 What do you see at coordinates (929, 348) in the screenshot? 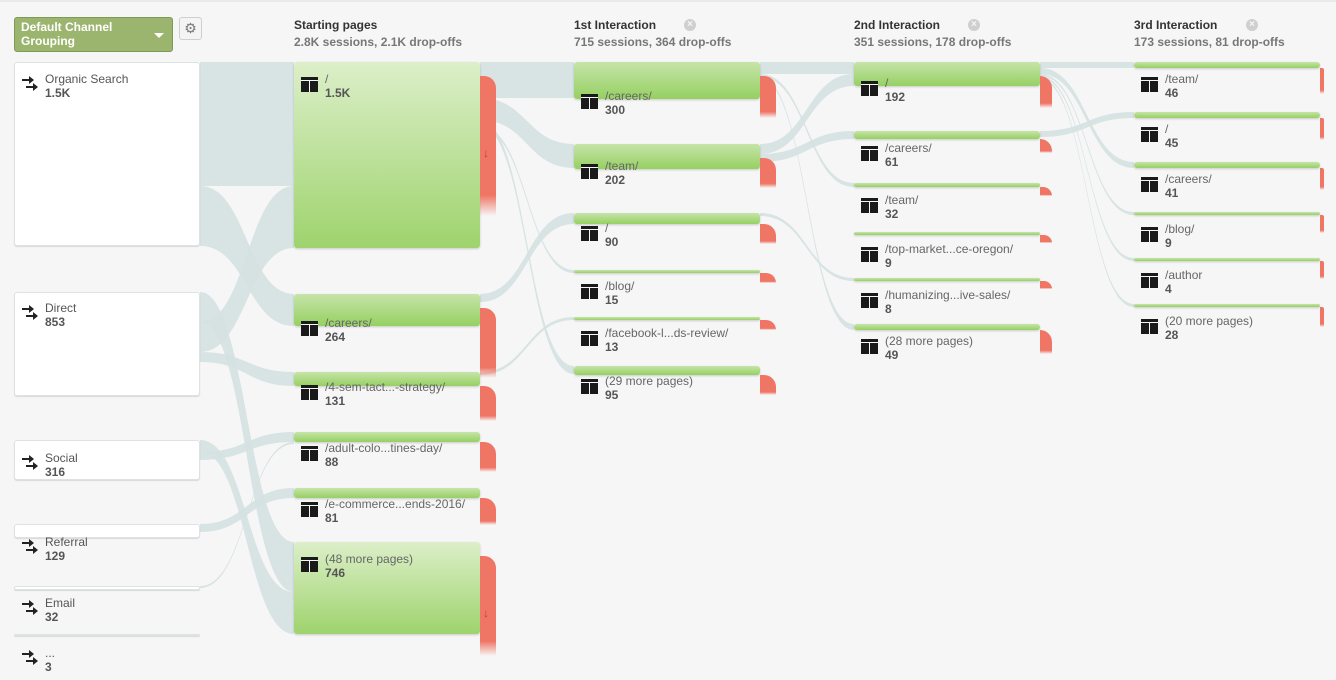
I see `page-label: (28 more pages) 49` at bounding box center [929, 348].